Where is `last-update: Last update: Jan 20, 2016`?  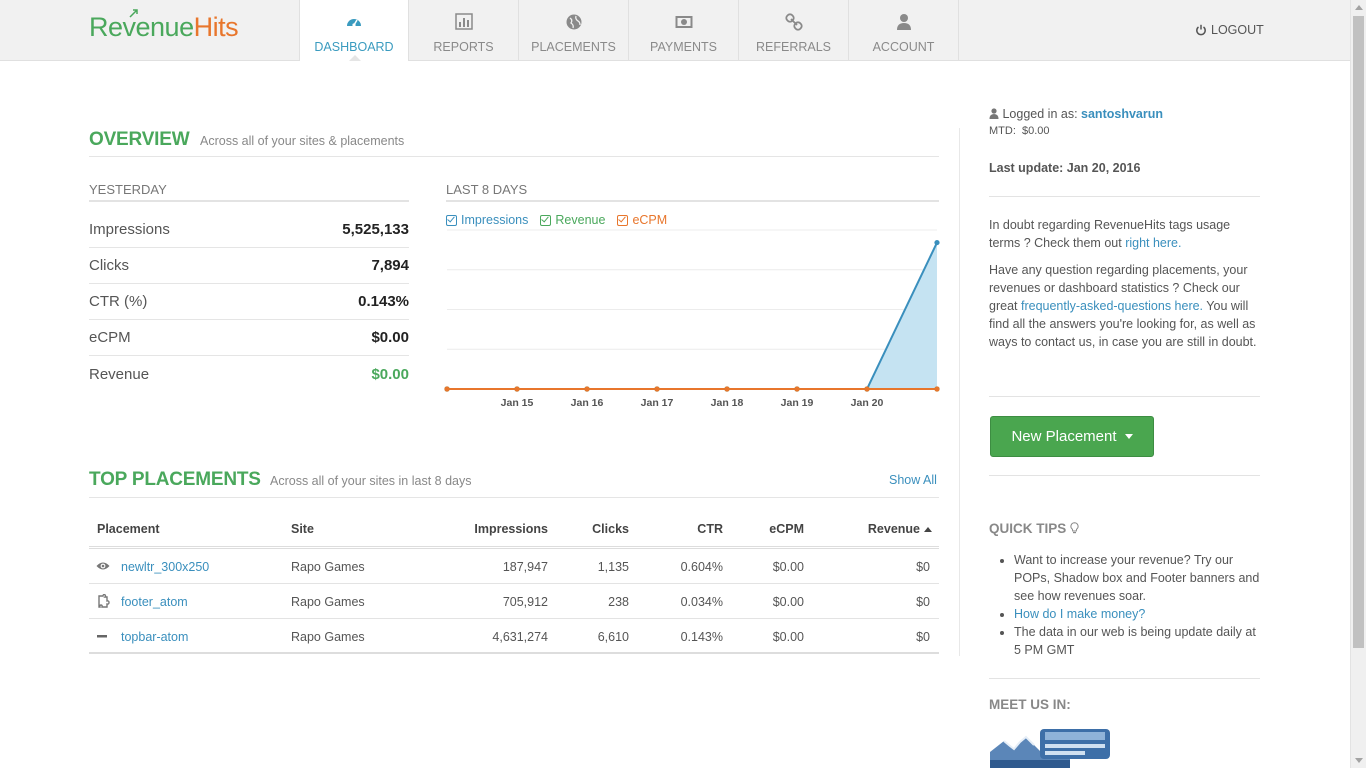
last-update: Last update: Jan 20, 2016 is located at coordinates (1065, 168).